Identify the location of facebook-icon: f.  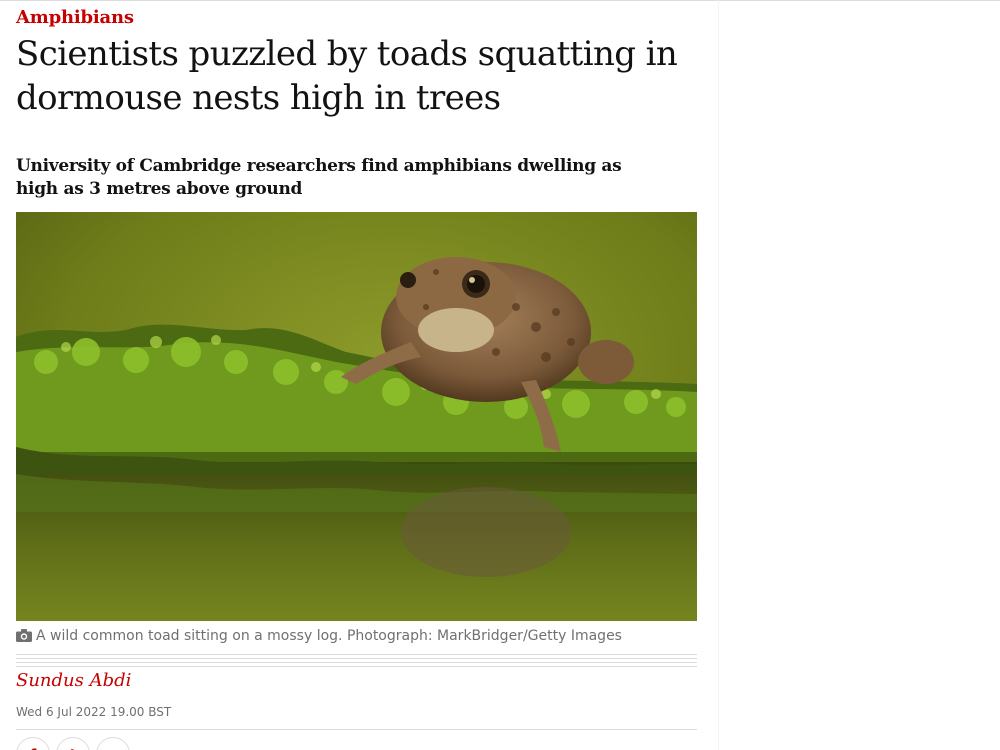
(33, 748).